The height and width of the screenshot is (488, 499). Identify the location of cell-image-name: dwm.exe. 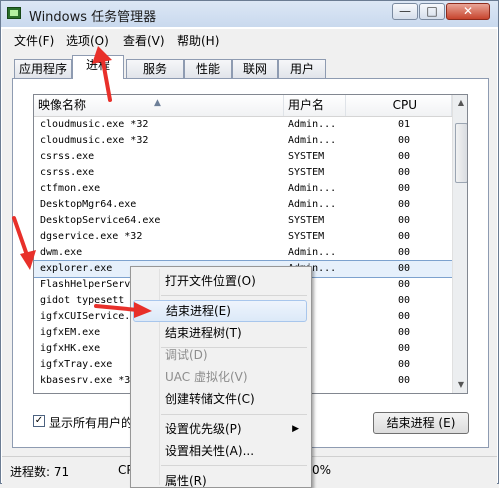
(61, 252).